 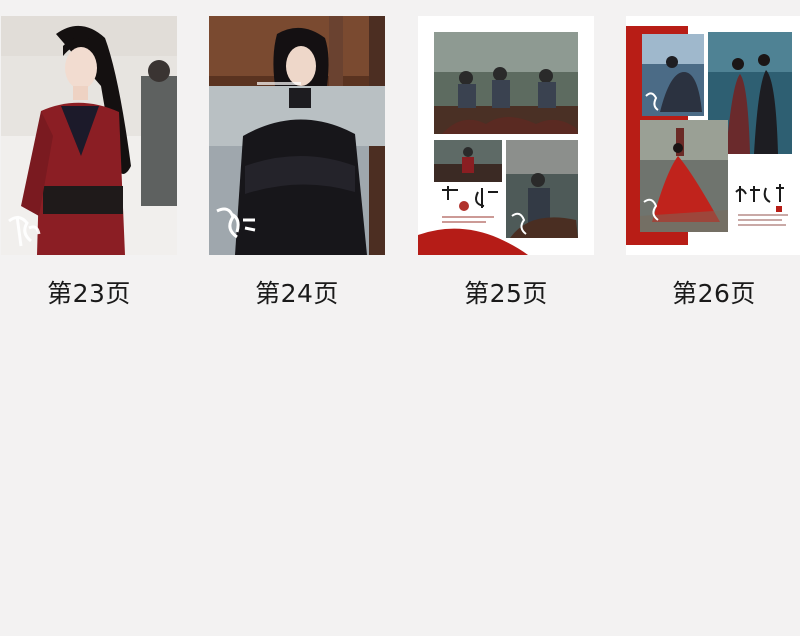 I want to click on page-24-label: 第24页, so click(x=297, y=293).